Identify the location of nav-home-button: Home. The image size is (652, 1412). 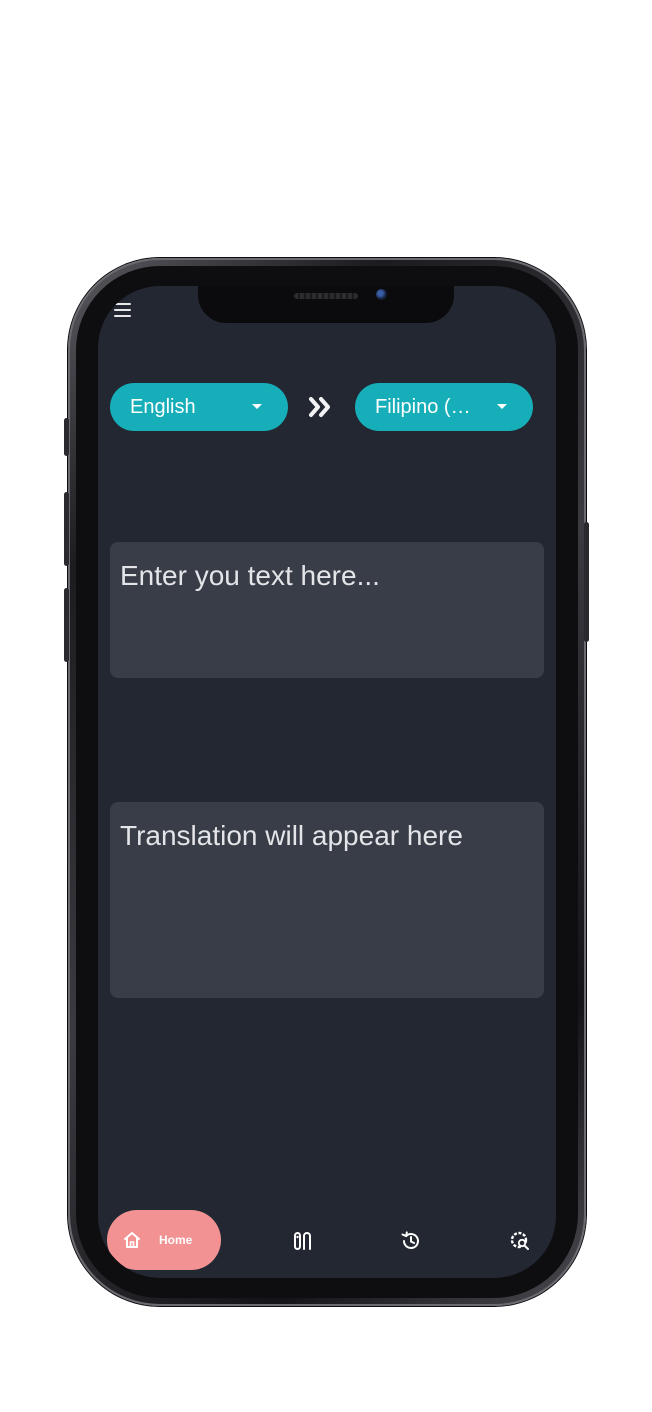
(164, 1240).